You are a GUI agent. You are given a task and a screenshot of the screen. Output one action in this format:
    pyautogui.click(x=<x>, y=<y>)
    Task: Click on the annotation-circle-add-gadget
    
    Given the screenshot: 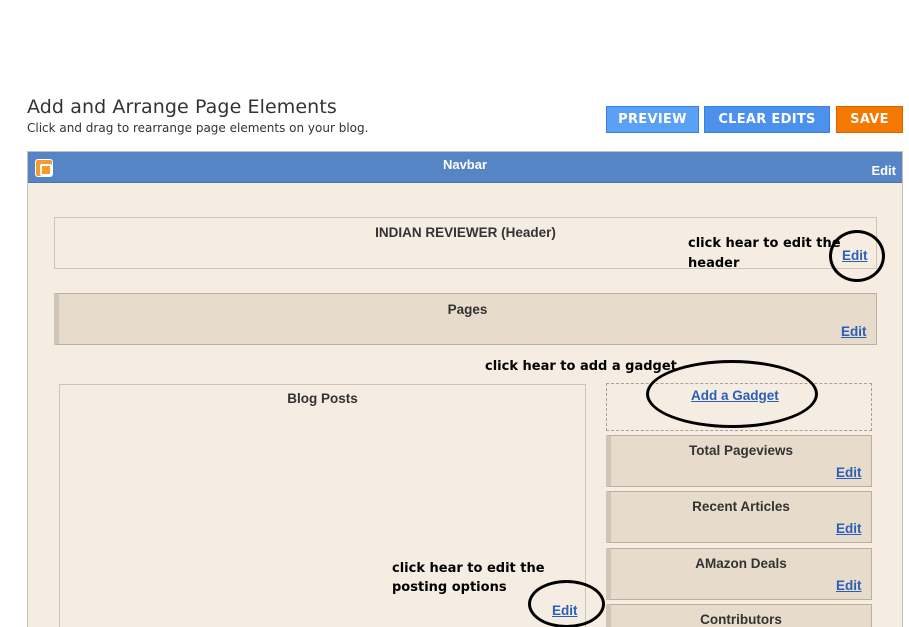 What is the action you would take?
    pyautogui.click(x=732, y=394)
    